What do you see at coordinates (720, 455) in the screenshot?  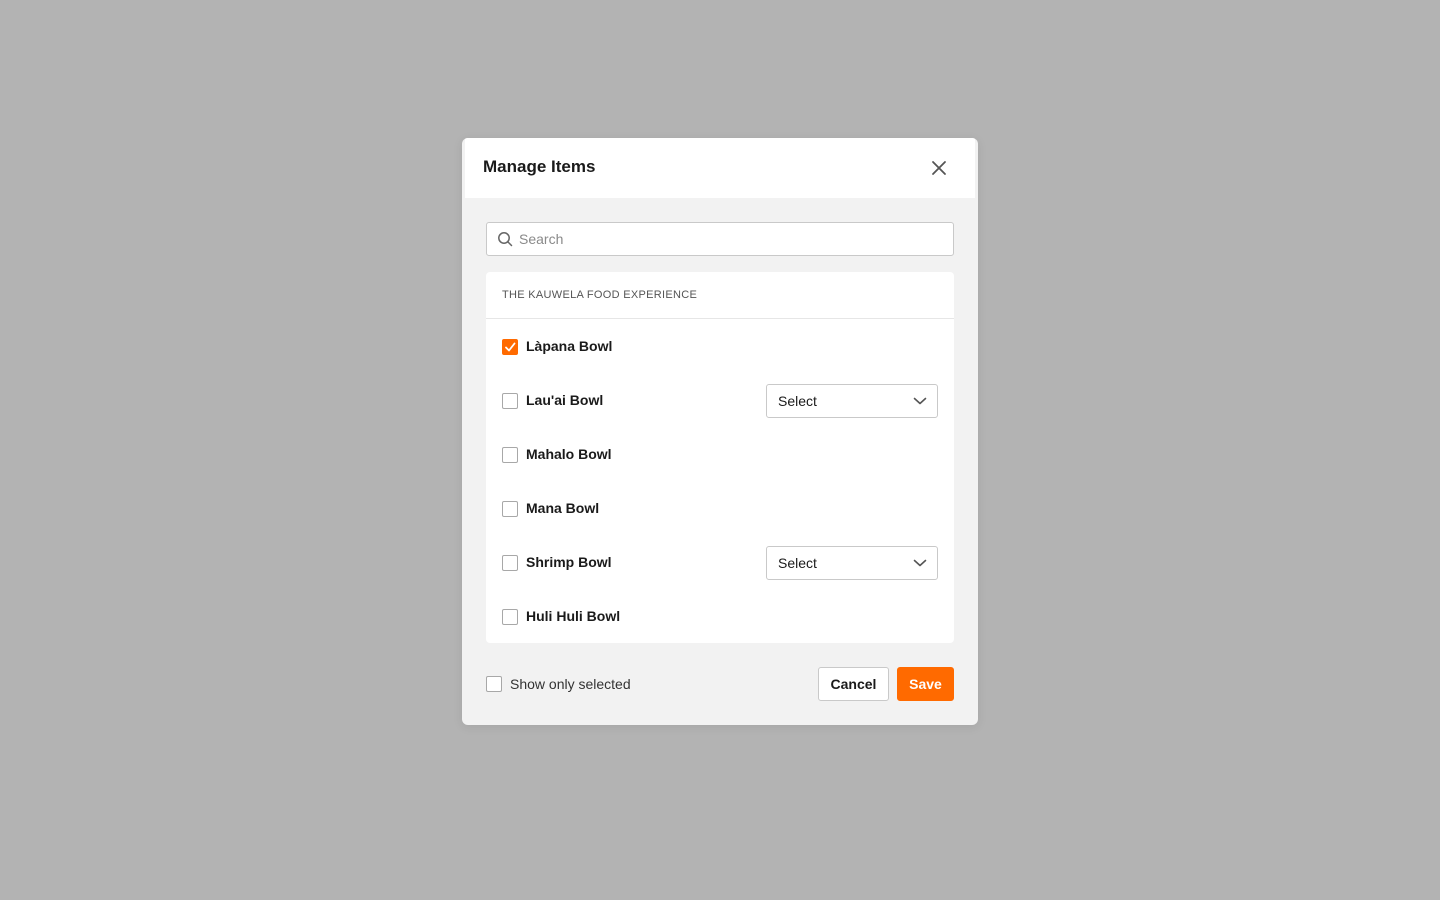 I see `list-item: Mahalo Bowl` at bounding box center [720, 455].